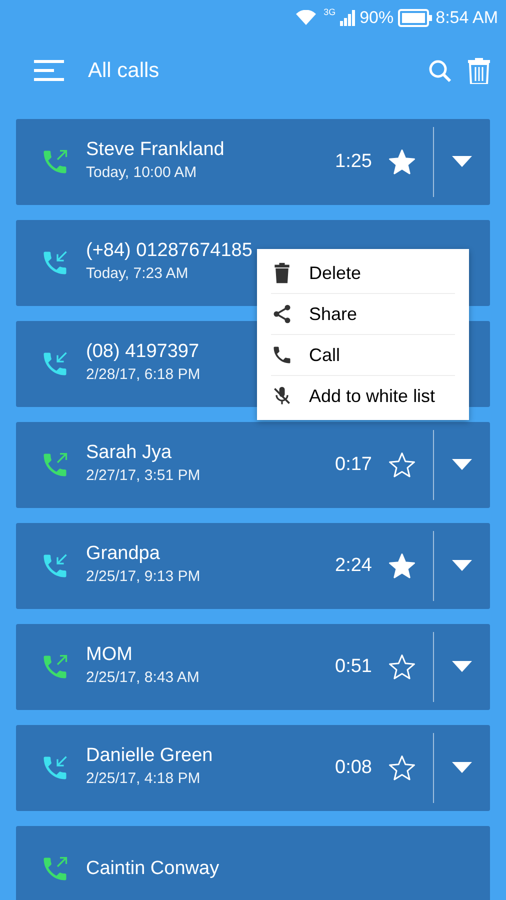 This screenshot has height=900, width=506. I want to click on contact-name: Danielle Green, so click(149, 756).